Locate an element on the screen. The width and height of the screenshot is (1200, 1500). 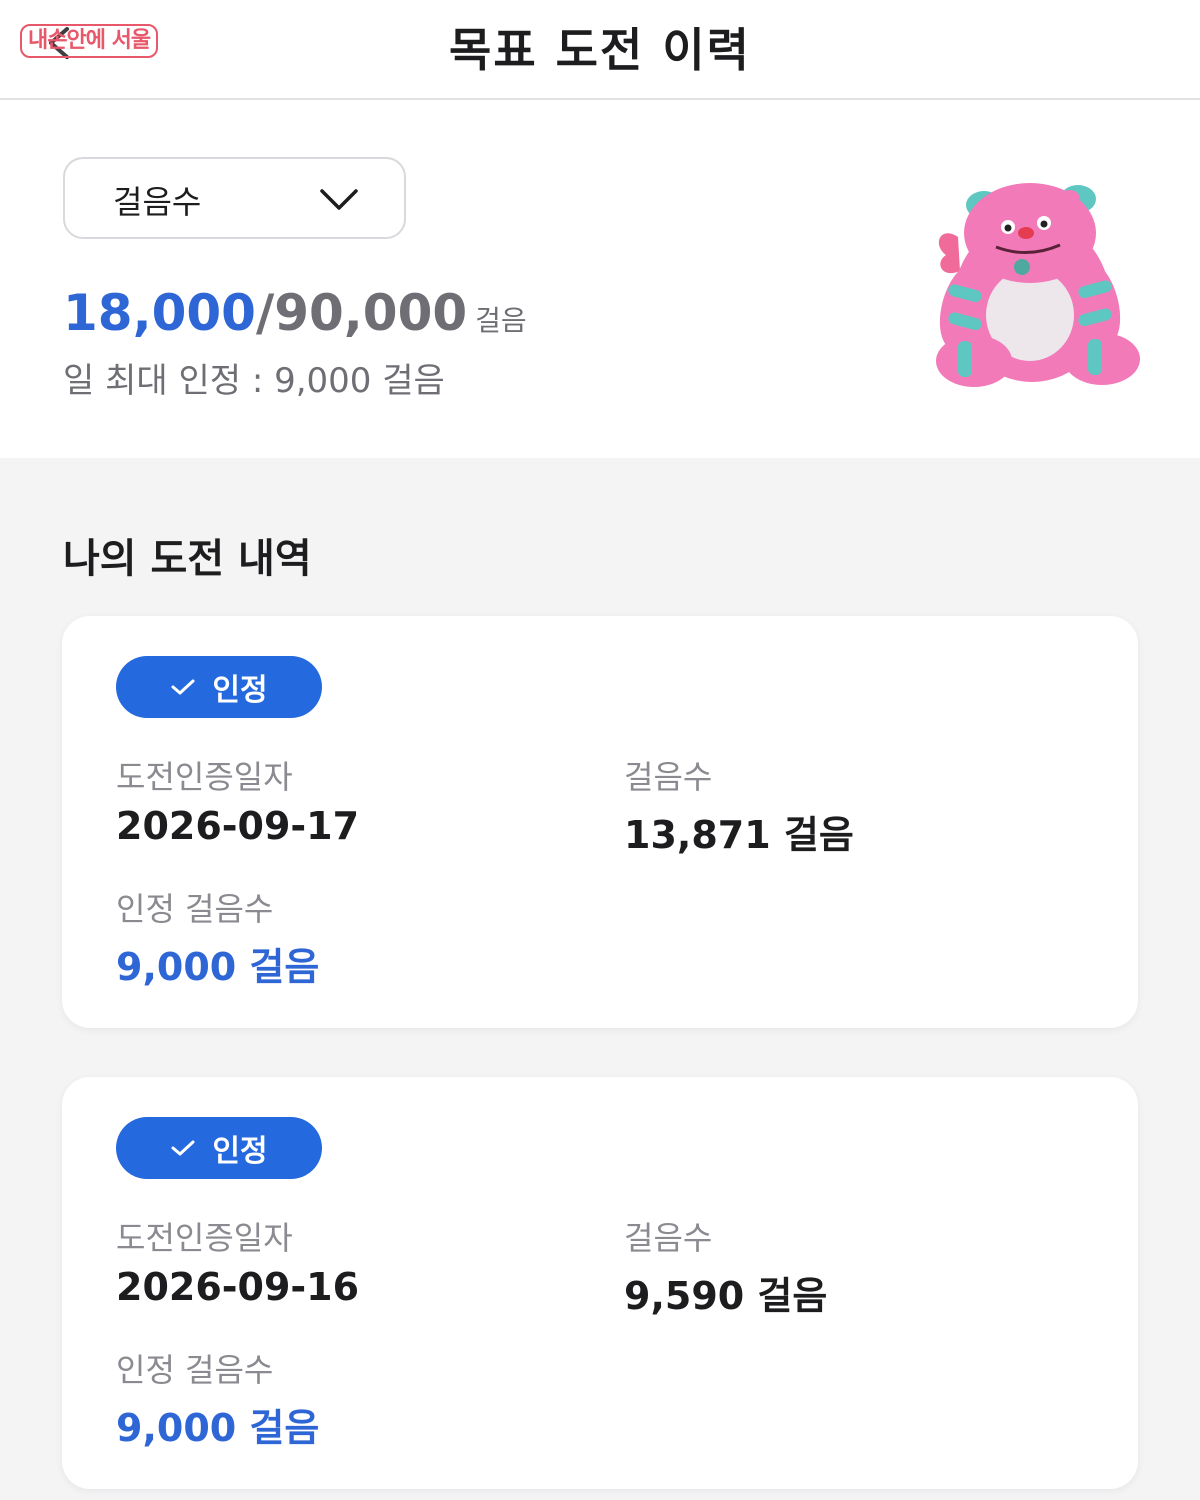
steps-value: 13,871 걸음 is located at coordinates (739, 835).